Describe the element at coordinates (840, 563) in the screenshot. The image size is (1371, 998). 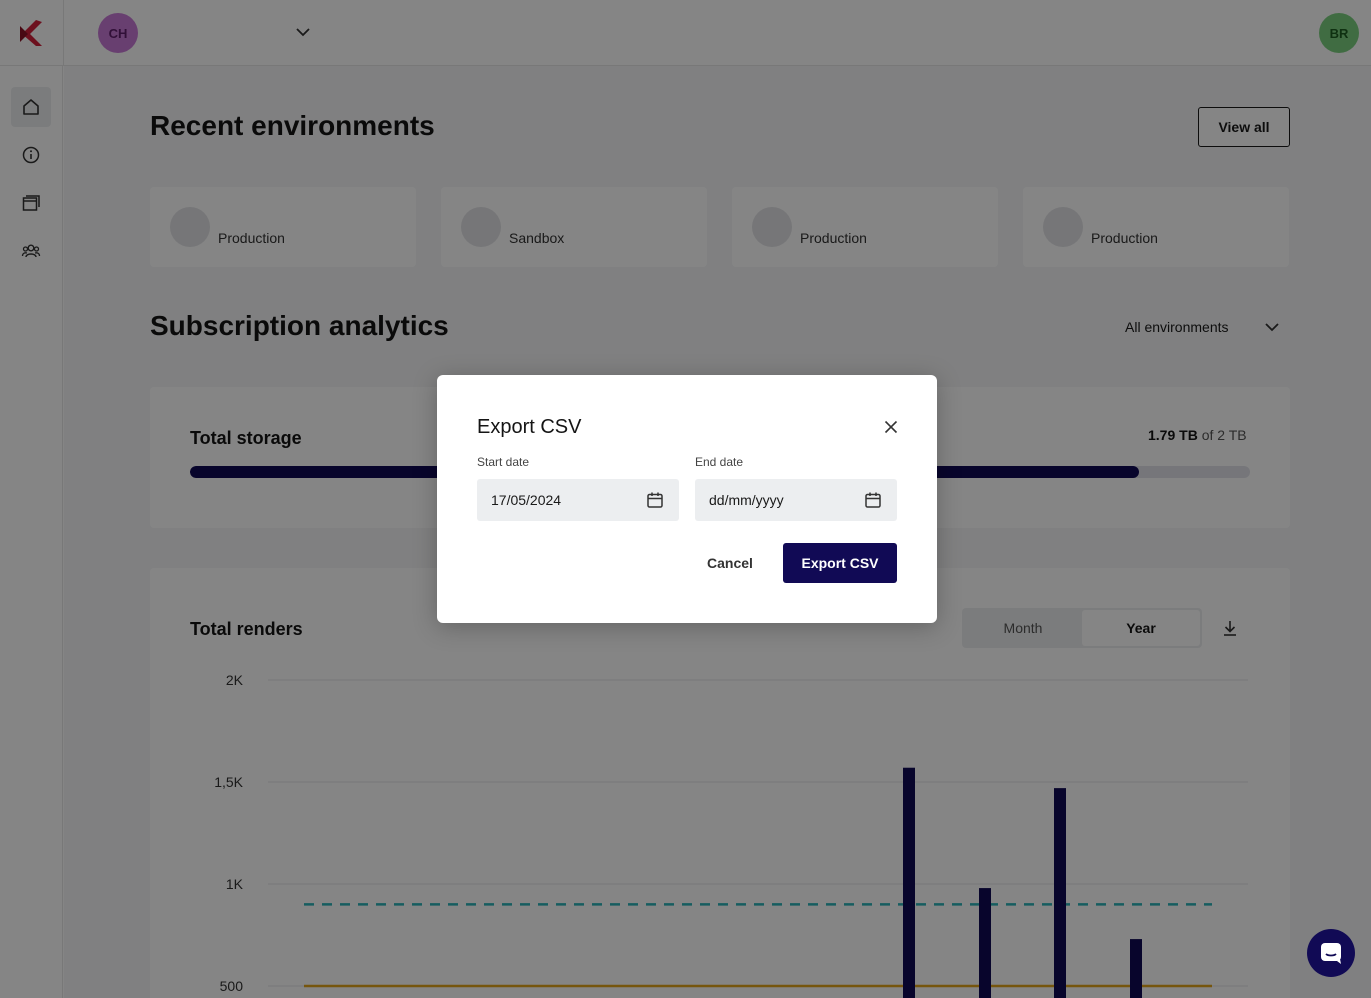
I see `export-csv-button: Export CSV` at that location.